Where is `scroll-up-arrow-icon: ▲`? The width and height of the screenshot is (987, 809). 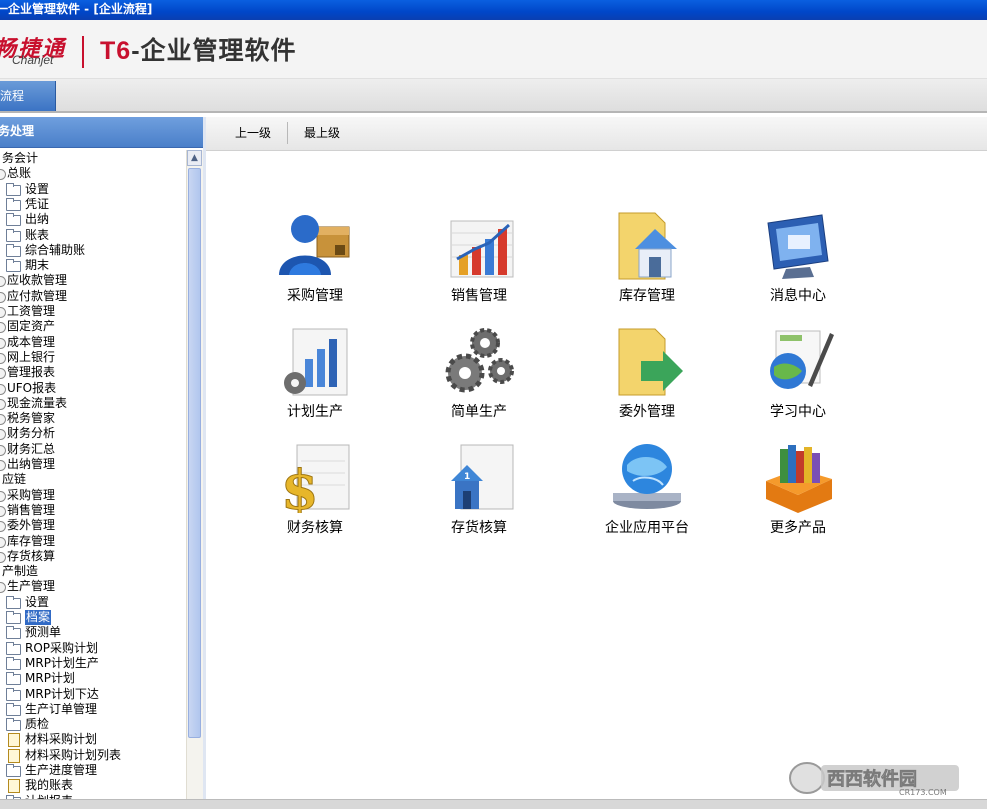
scroll-up-arrow-icon: ▲ is located at coordinates (194, 158).